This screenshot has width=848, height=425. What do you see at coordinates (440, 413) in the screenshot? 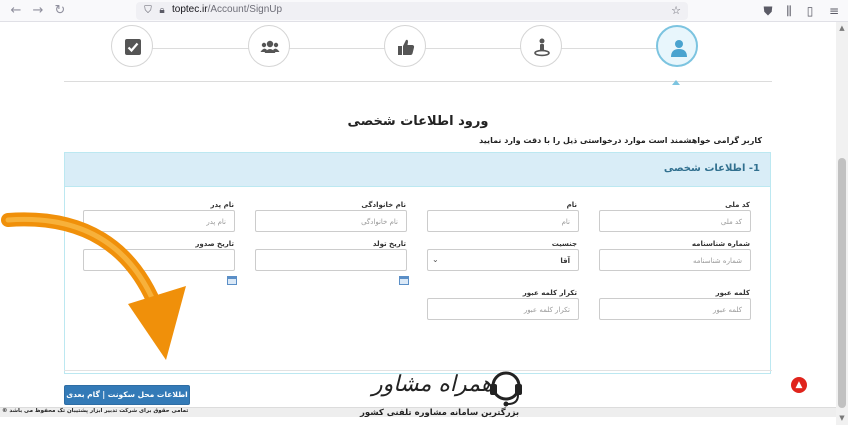
I see `watermark-tagline: بزرگترین سامانه مشاوره تلفنی کشور` at bounding box center [440, 413].